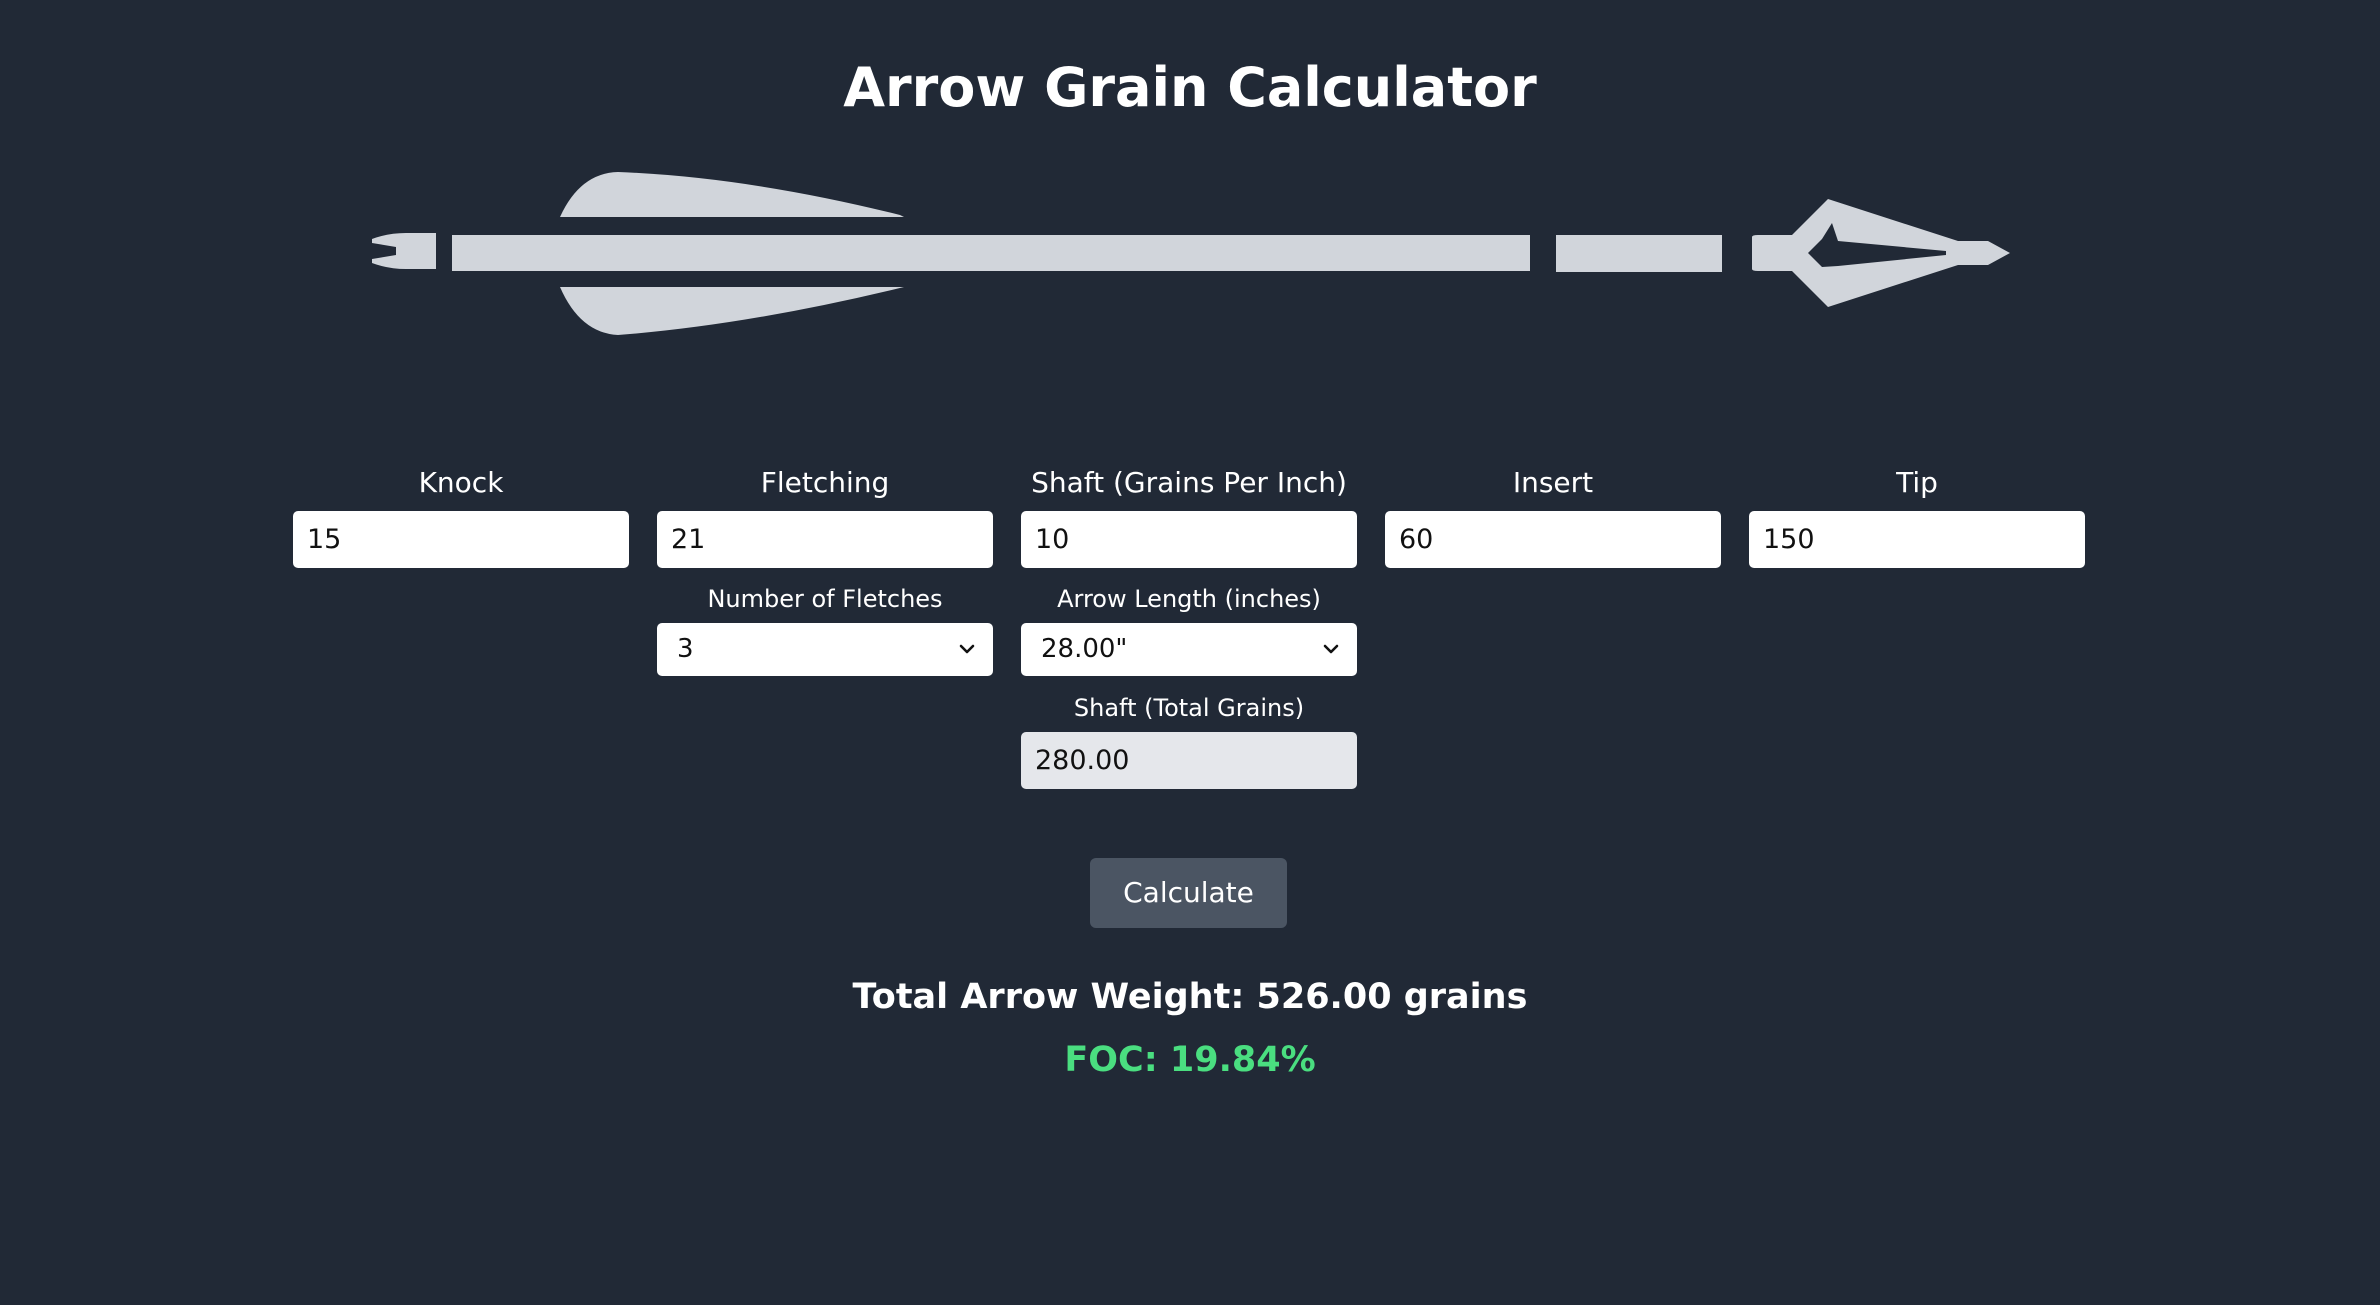 This screenshot has height=1305, width=2380. What do you see at coordinates (1189, 760) in the screenshot?
I see `shaft-total-field` at bounding box center [1189, 760].